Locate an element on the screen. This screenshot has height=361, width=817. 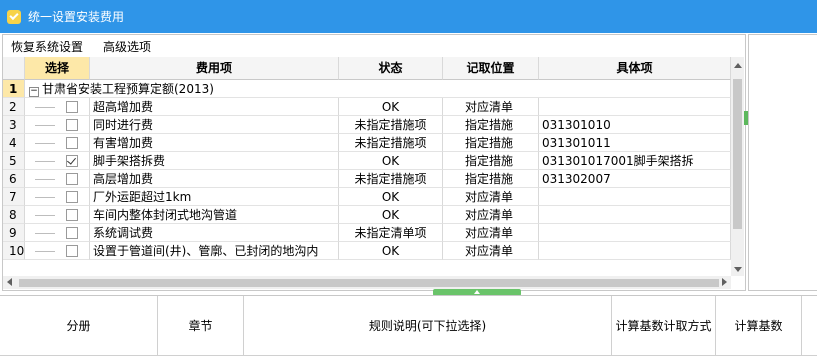
row-number: 6 is located at coordinates (14, 179).